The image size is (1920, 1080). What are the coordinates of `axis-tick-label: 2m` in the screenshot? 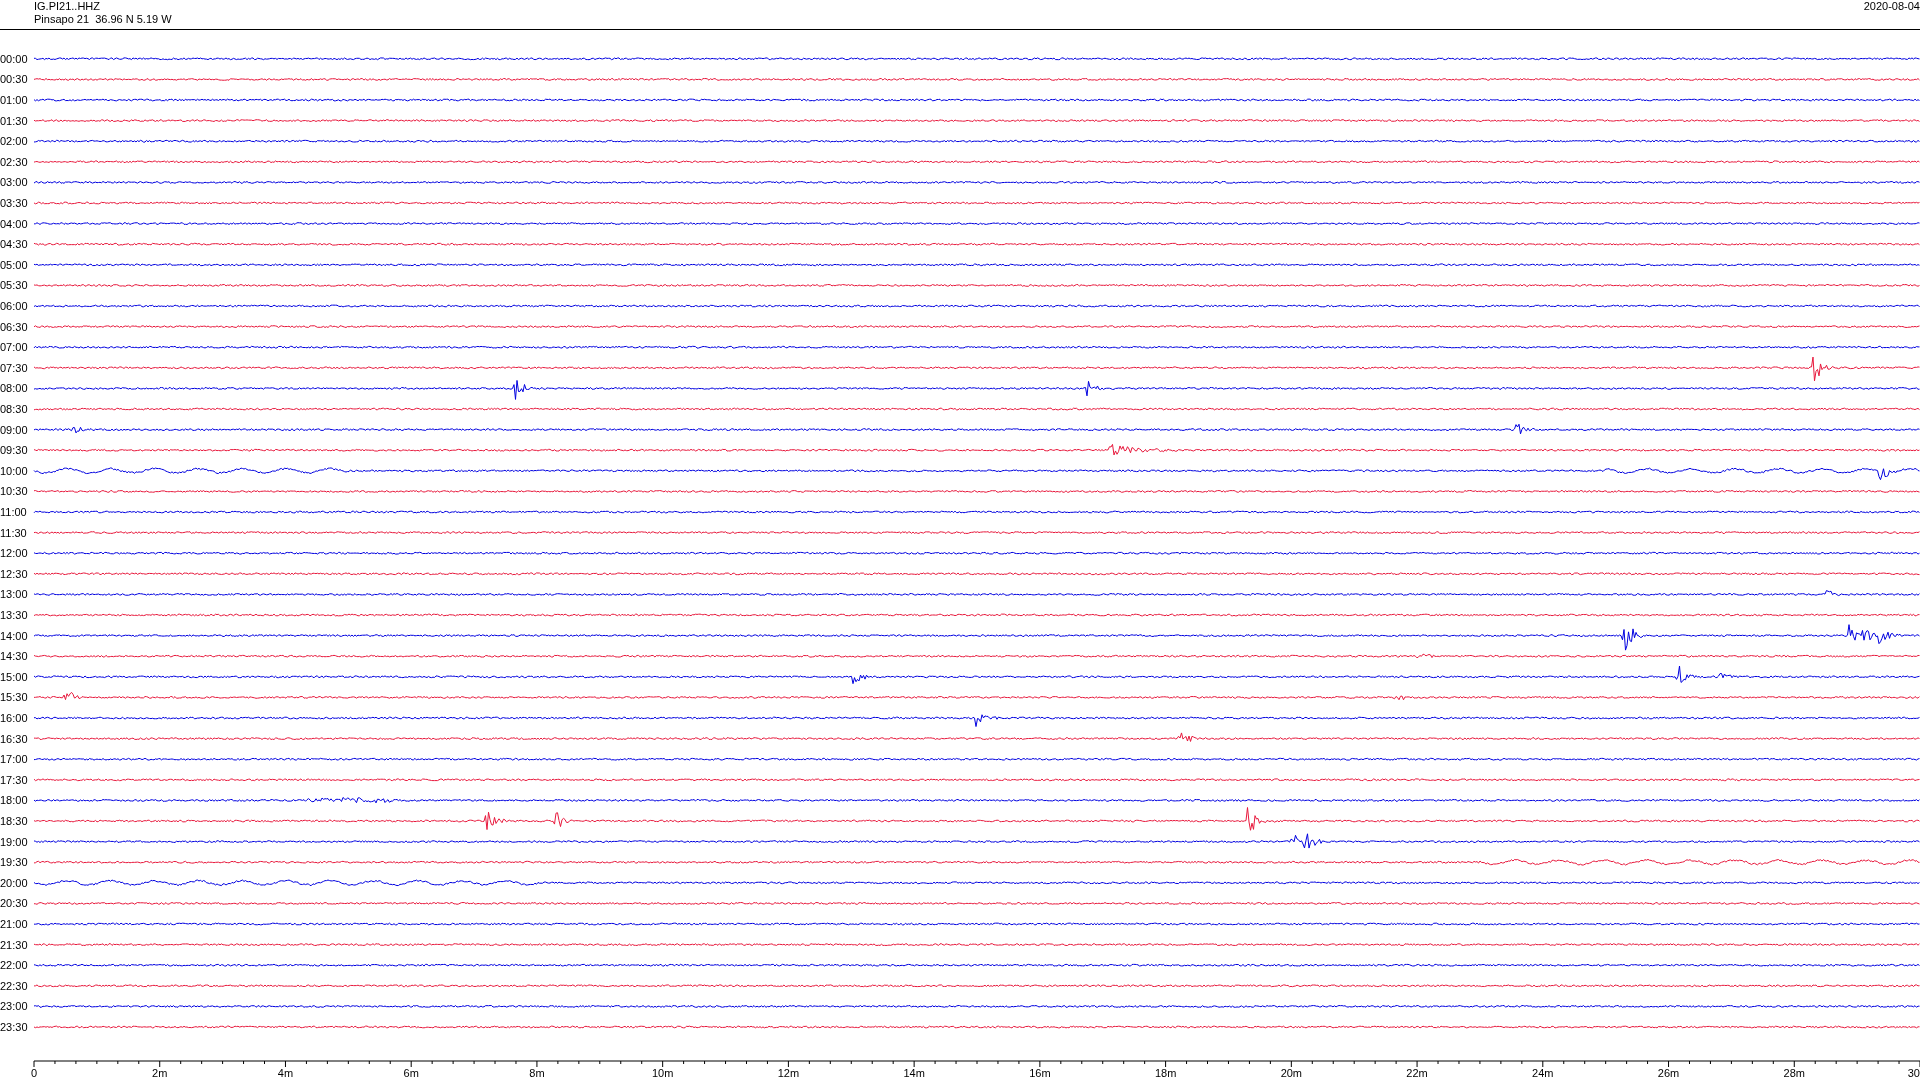 It's located at (160, 1072).